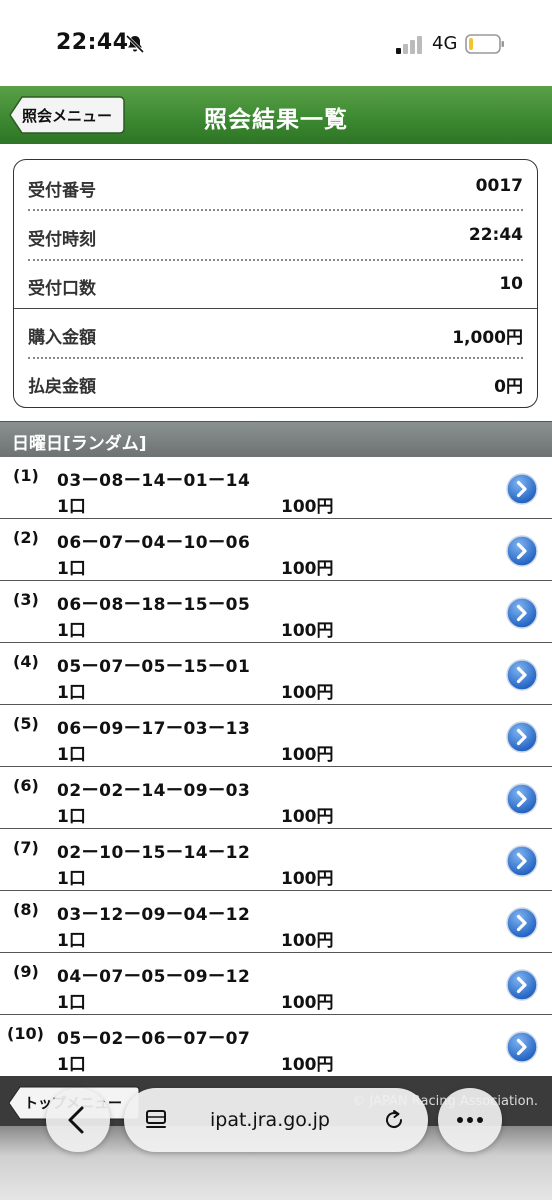  I want to click on ticket-row: (3) 06ー08ー18ー15ー05 1口 100円, so click(276, 612).